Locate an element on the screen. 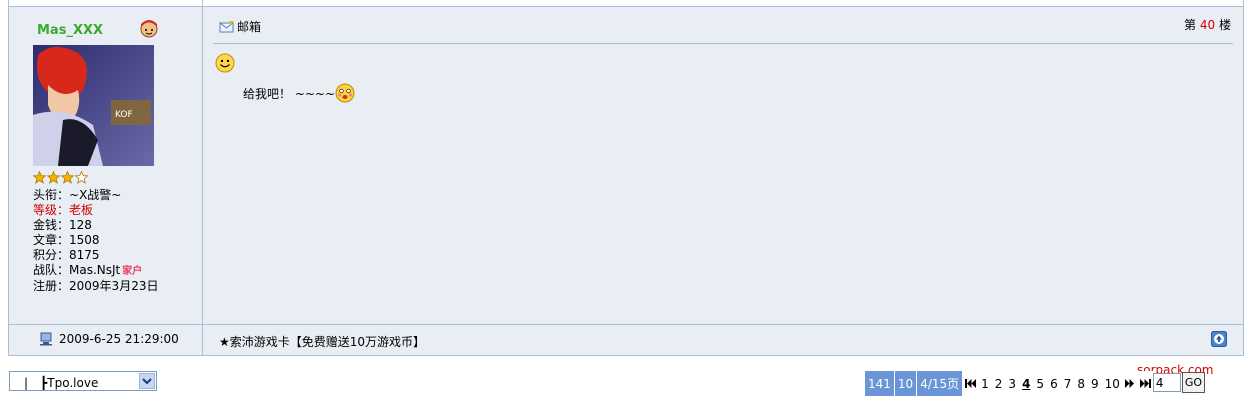  shy-face-icon is located at coordinates (345, 93).